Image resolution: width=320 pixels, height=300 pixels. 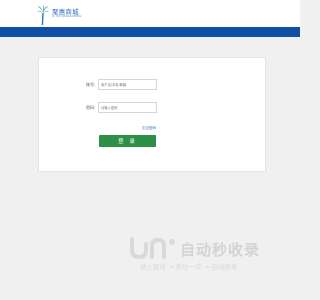 I want to click on password-label: 密码:, so click(x=91, y=107).